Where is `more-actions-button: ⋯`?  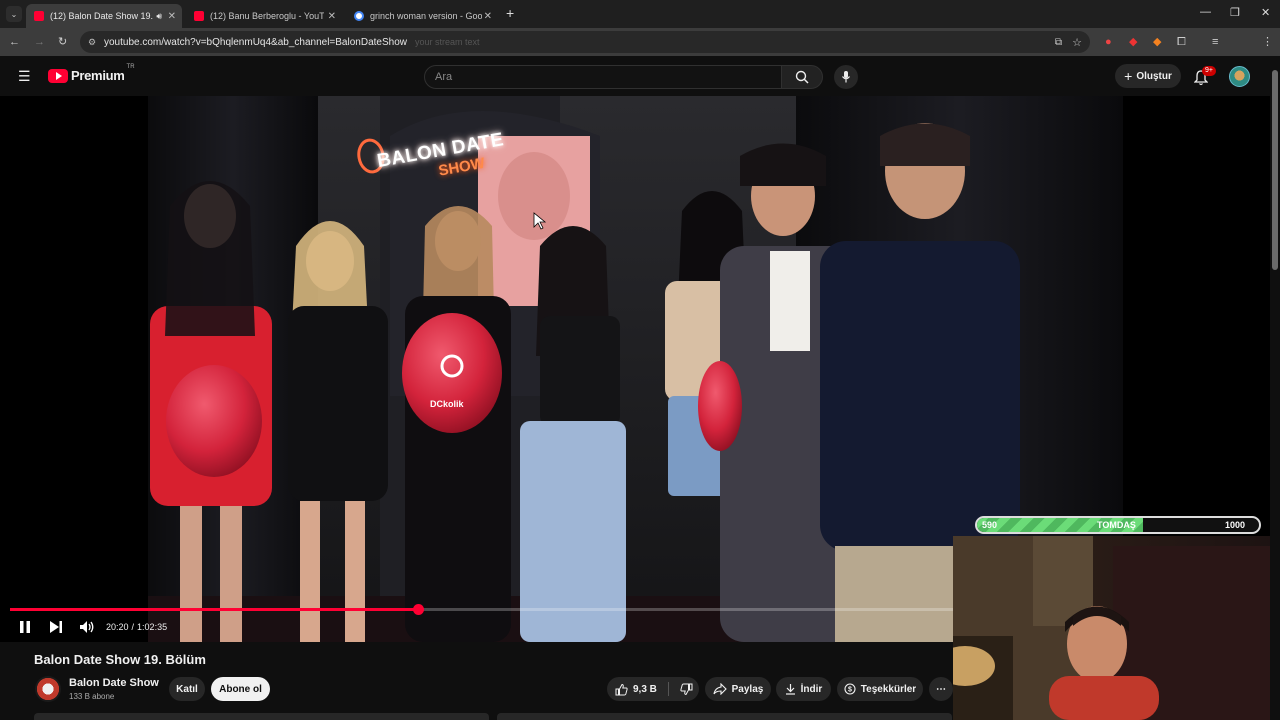
more-actions-button: ⋯ is located at coordinates (941, 689).